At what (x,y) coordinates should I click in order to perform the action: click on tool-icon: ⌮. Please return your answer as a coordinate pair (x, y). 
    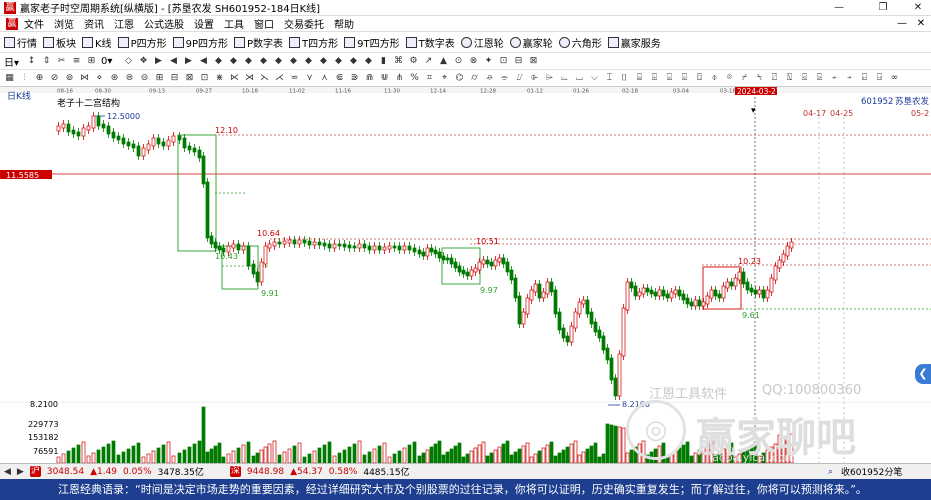
    Looking at the image, I should click on (489, 78).